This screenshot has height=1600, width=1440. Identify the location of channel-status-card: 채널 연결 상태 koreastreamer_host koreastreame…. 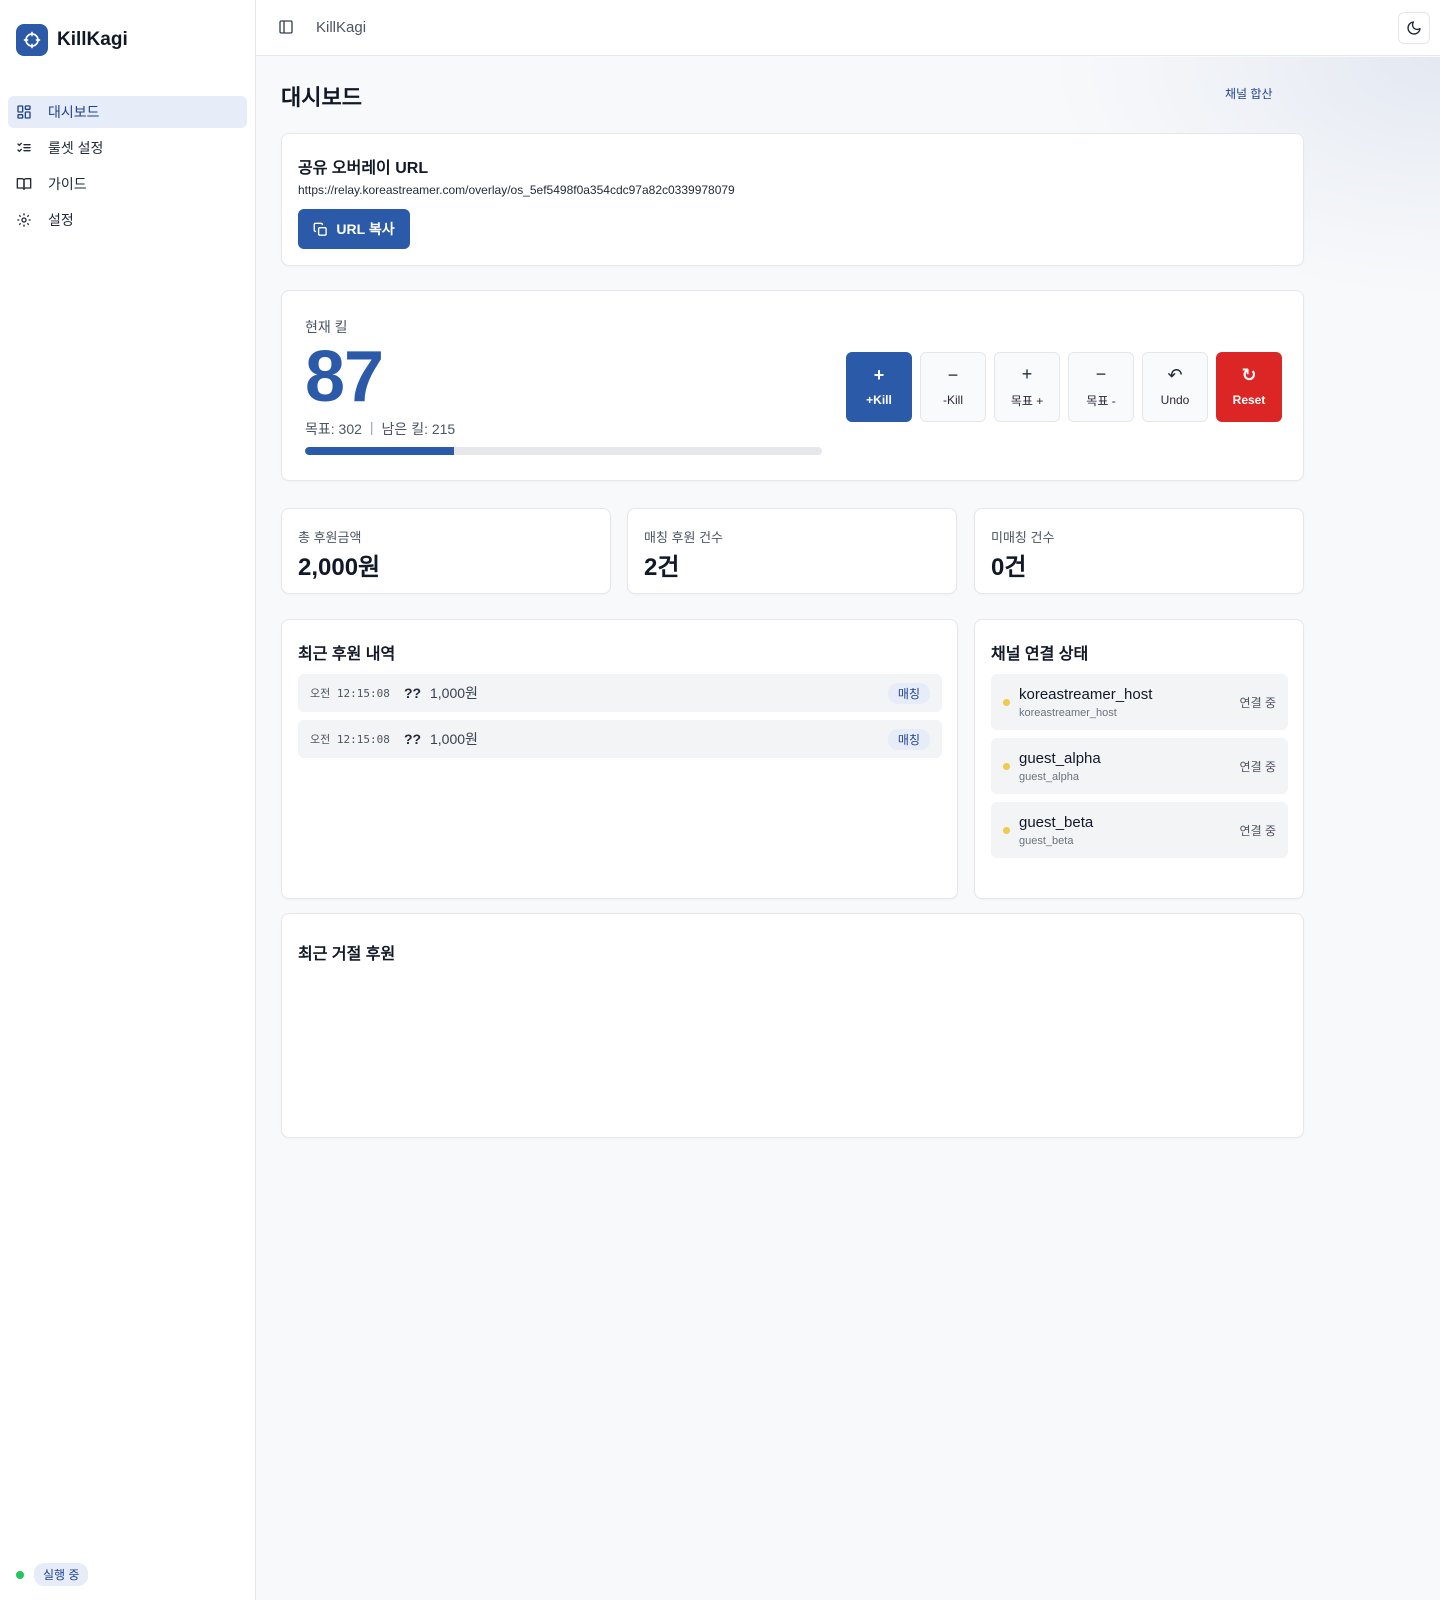
(1139, 759).